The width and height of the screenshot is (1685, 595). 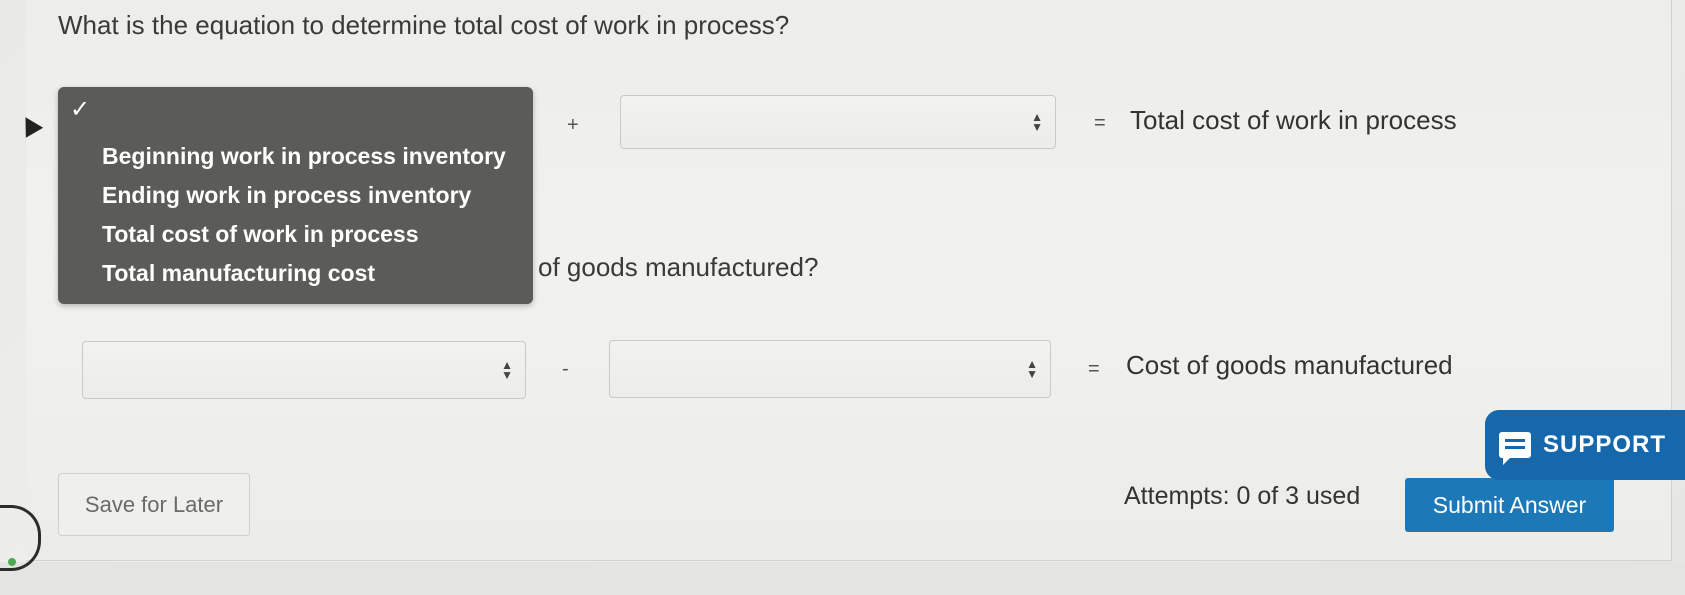 What do you see at coordinates (678, 267) in the screenshot?
I see `question-2-text: of goods manufactured?` at bounding box center [678, 267].